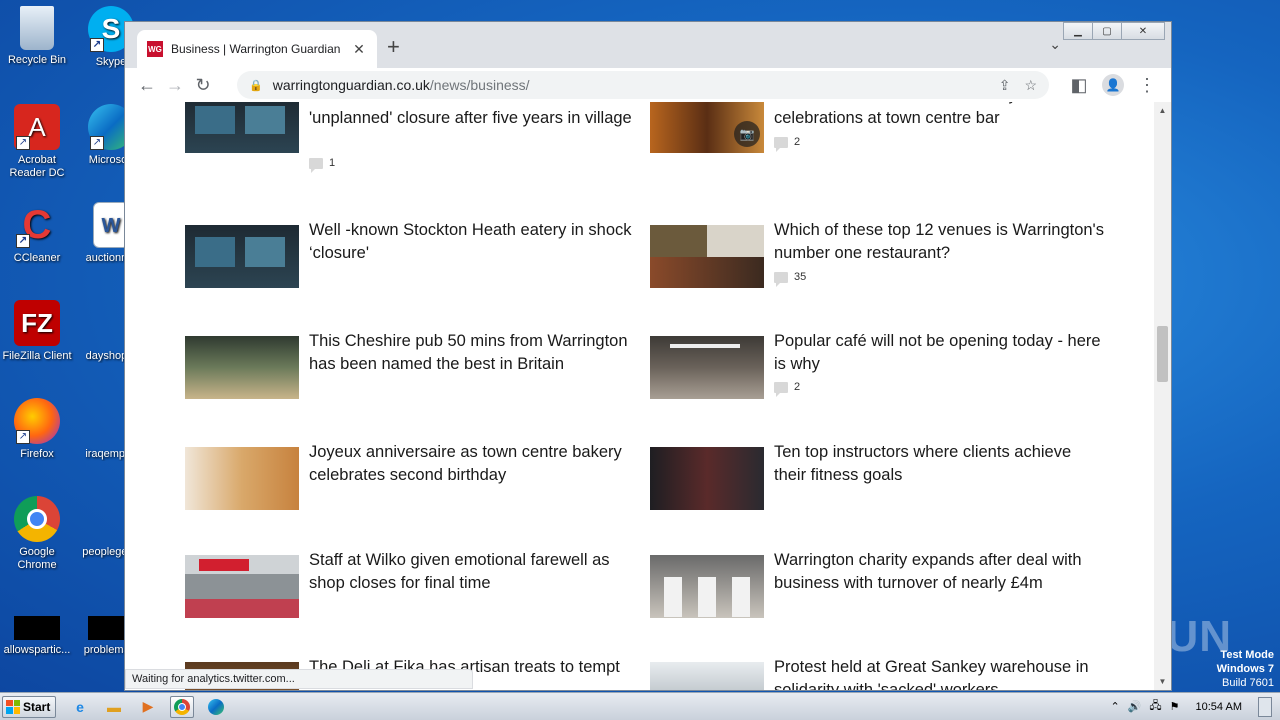 The image size is (1280, 720). What do you see at coordinates (1265, 706) in the screenshot?
I see `show-desktop-button` at bounding box center [1265, 706].